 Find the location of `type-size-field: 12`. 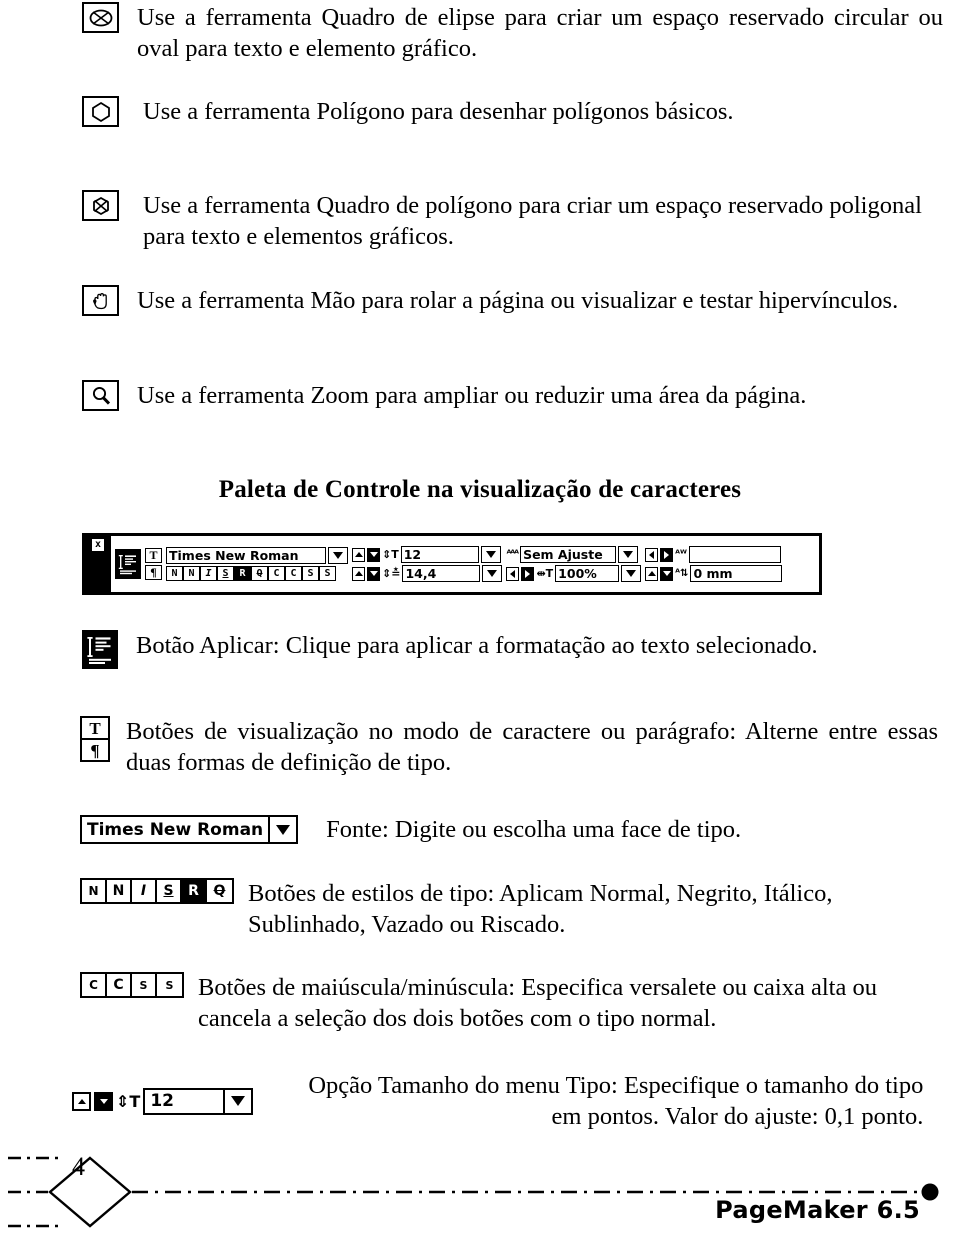

type-size-field: 12 is located at coordinates (198, 1101).